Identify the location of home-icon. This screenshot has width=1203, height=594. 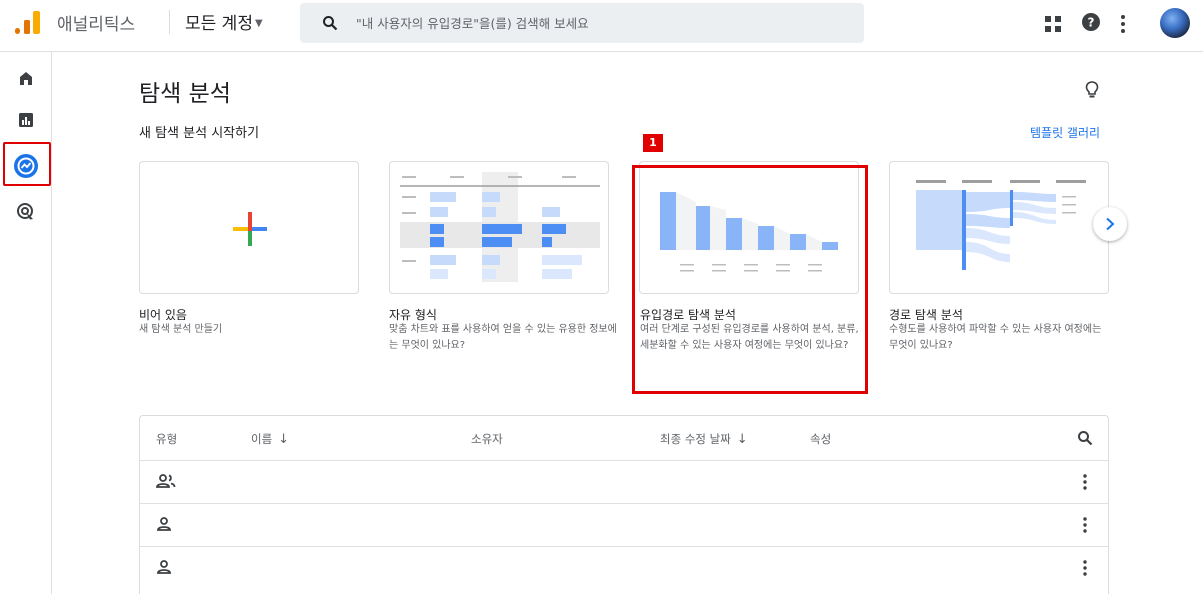
(26, 78).